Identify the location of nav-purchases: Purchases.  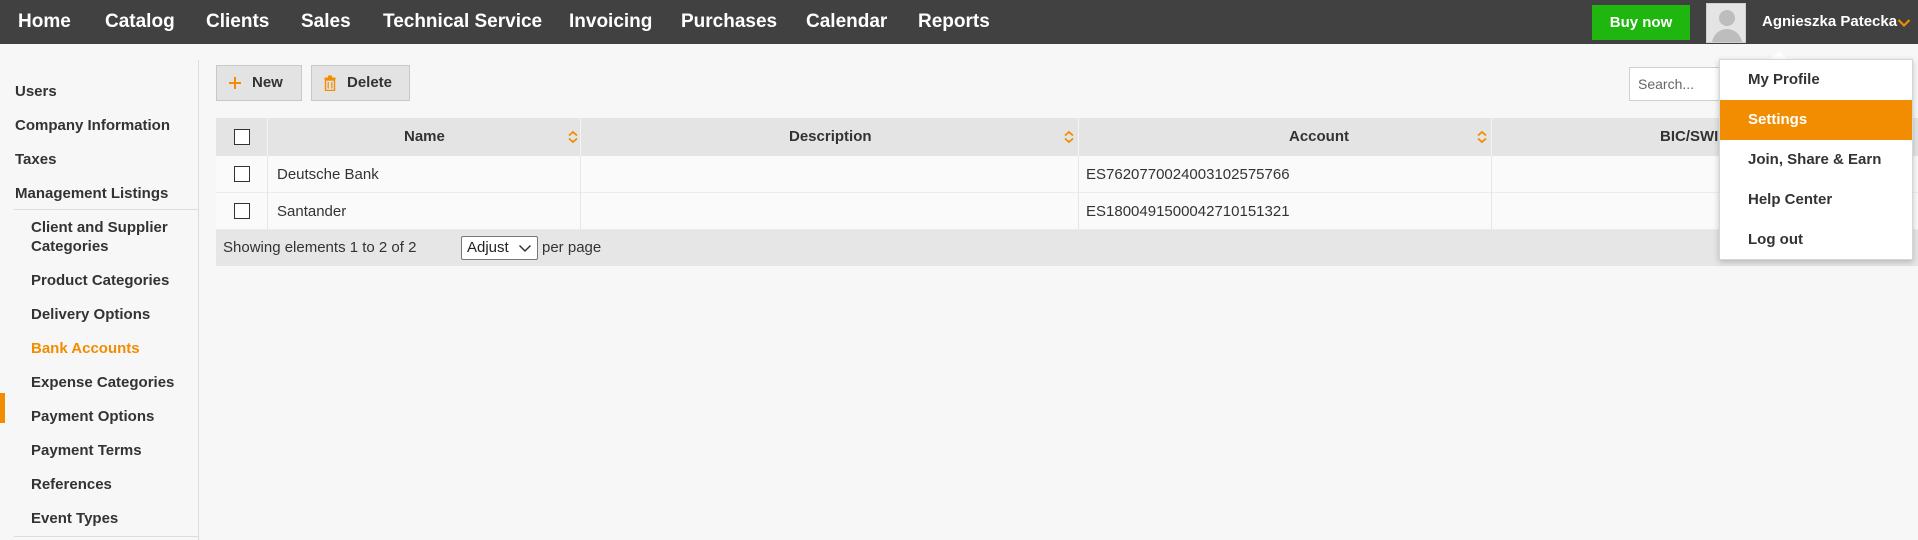
(729, 22).